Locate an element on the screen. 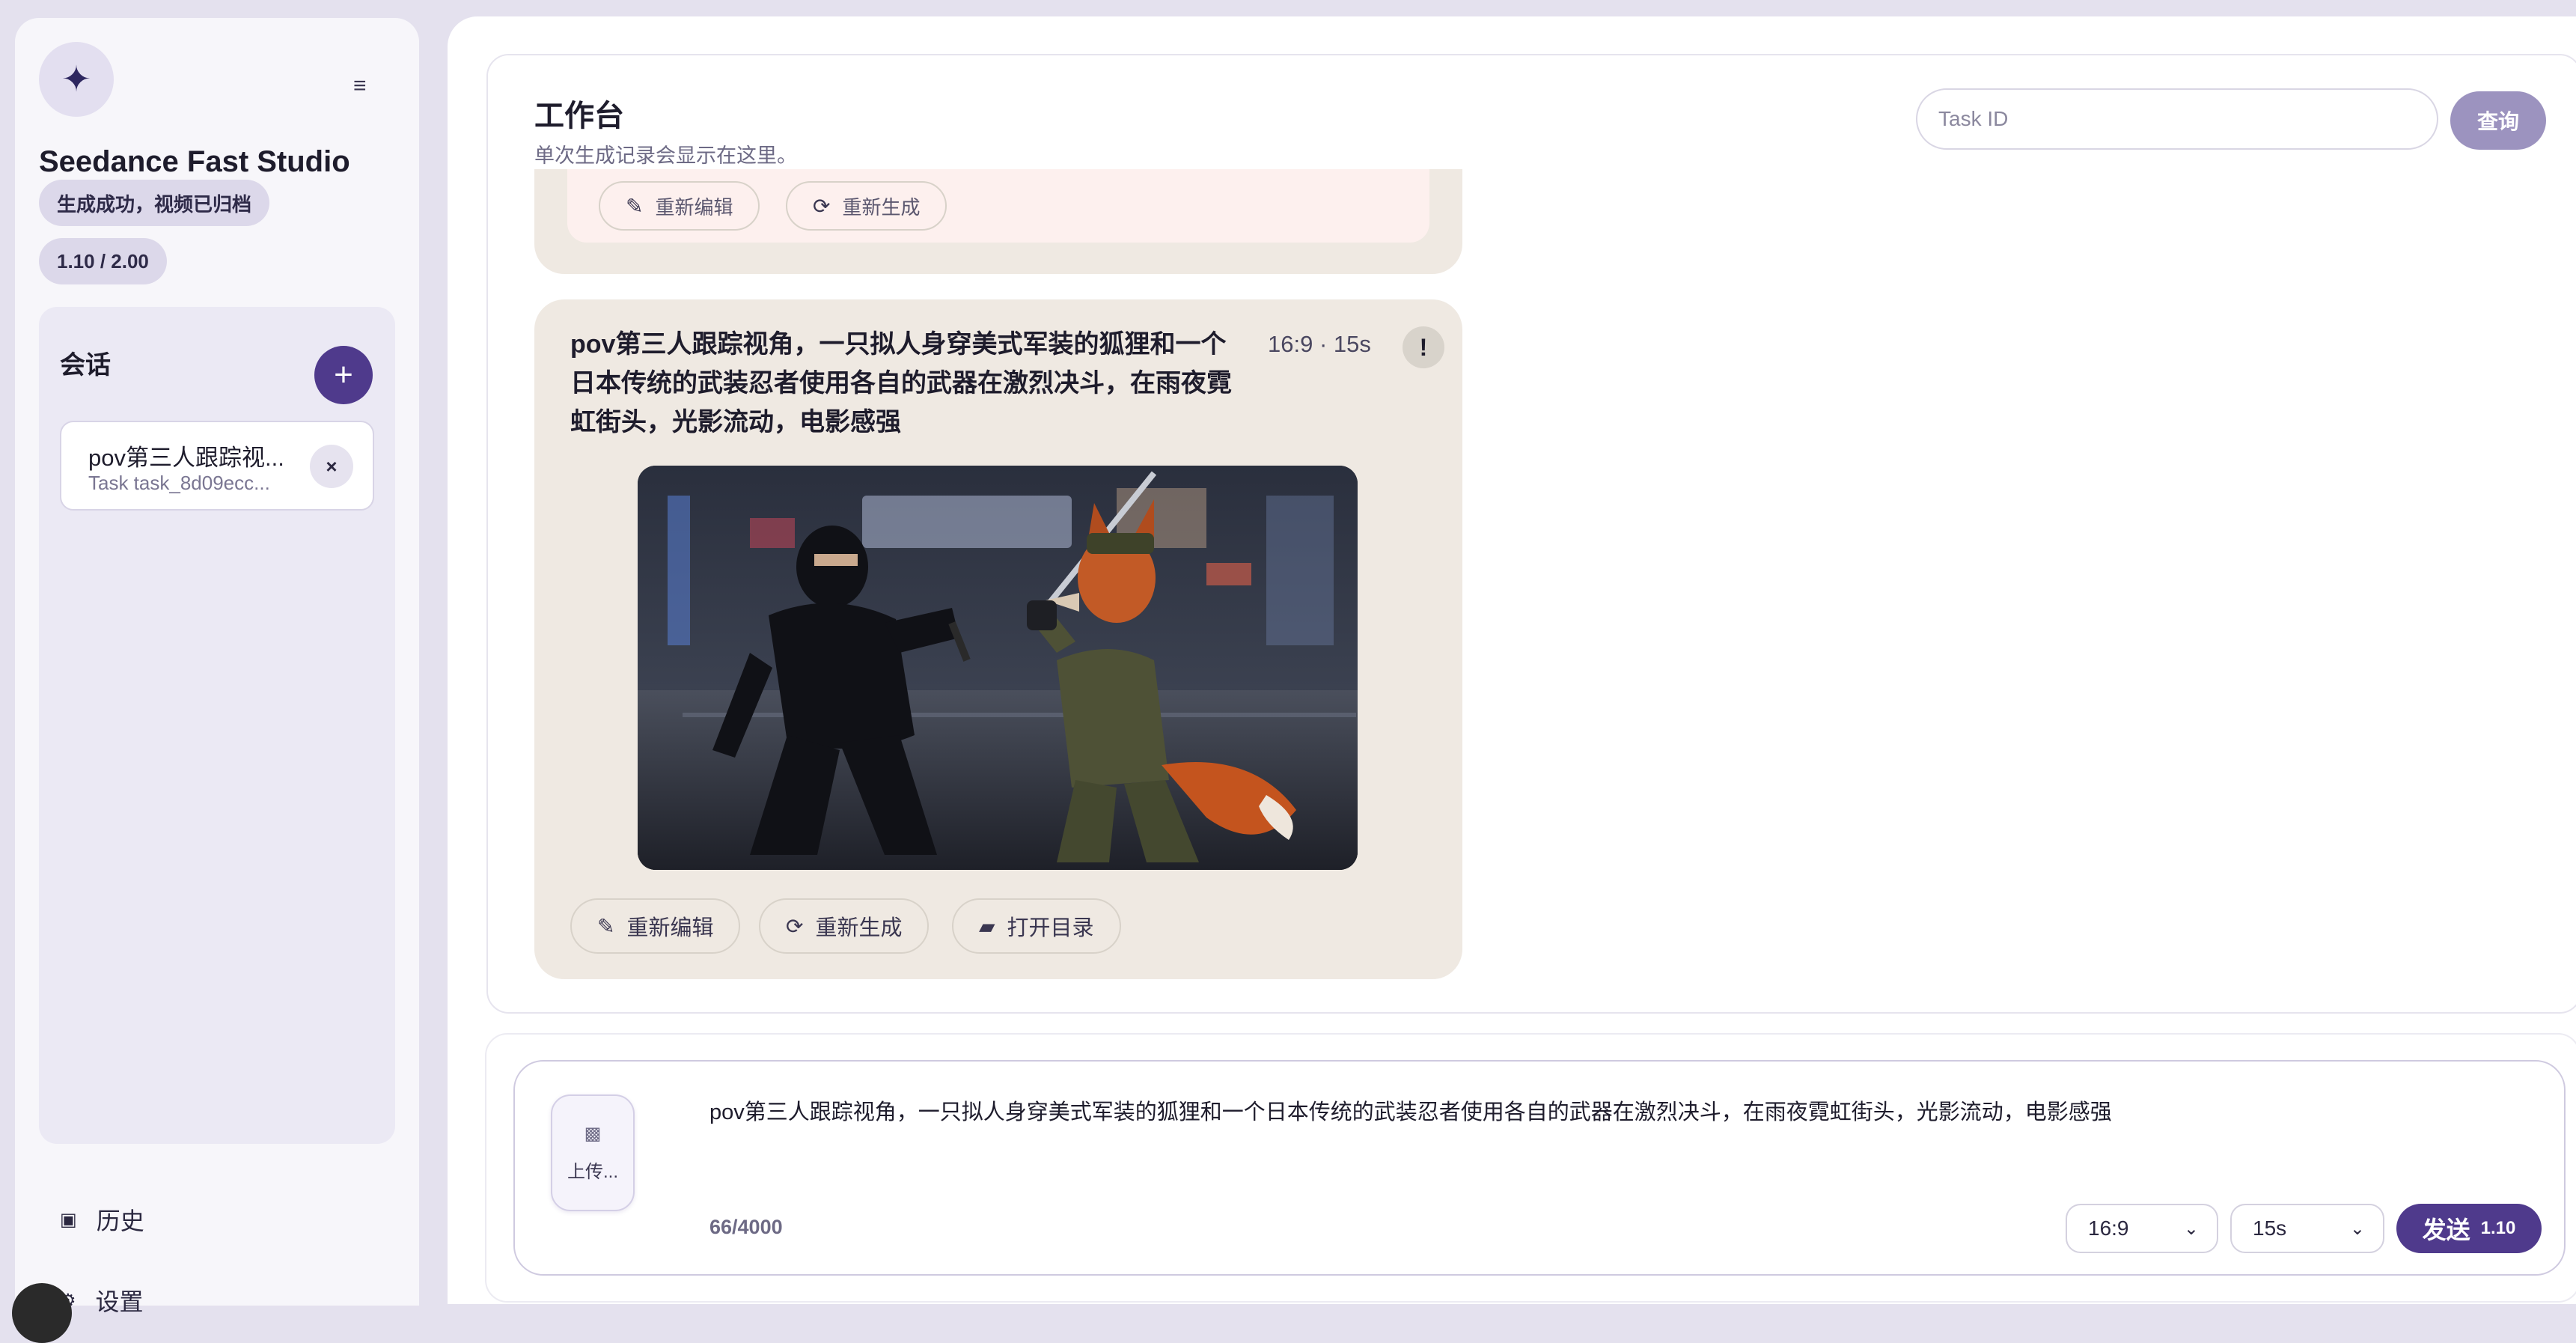 The height and width of the screenshot is (1343, 2576). sidebar-item-history: ▣ 历史 is located at coordinates (102, 1219).